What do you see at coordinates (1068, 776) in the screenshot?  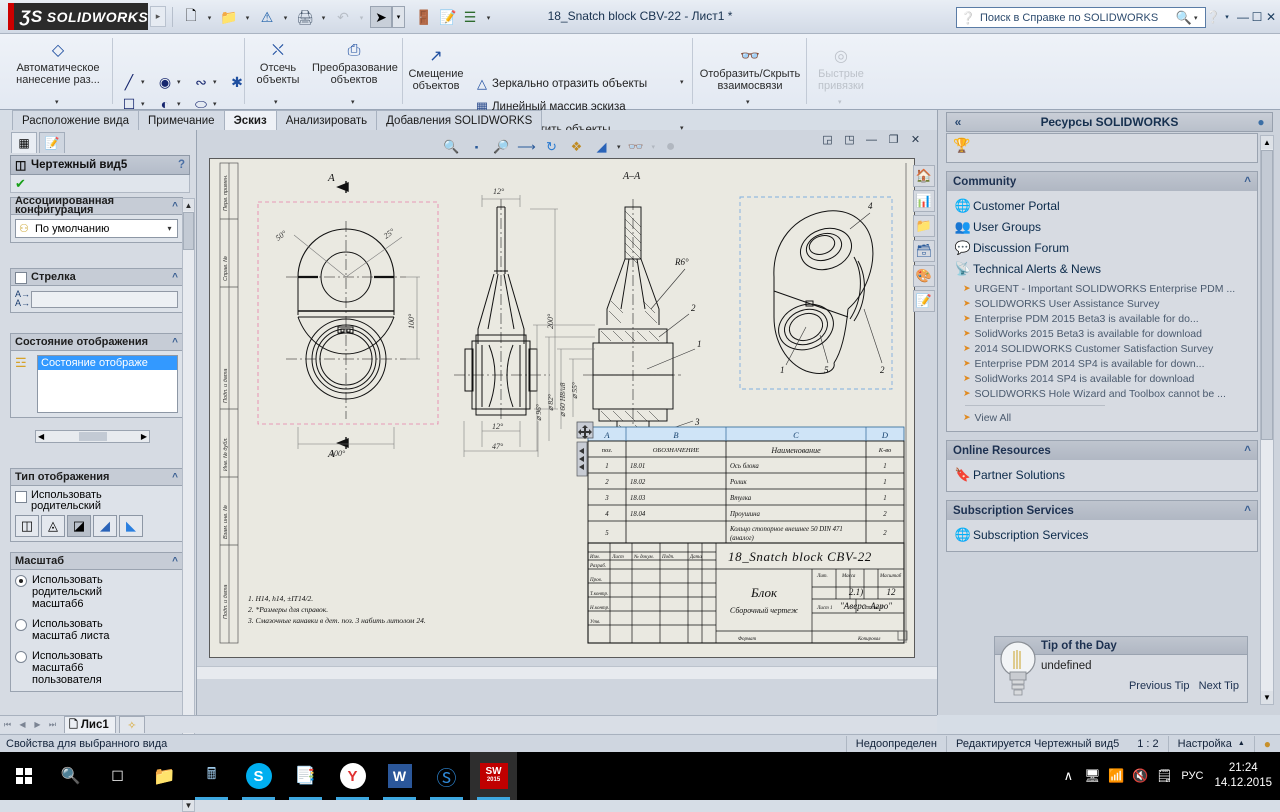 I see `show-hidden-icons: ∧` at bounding box center [1068, 776].